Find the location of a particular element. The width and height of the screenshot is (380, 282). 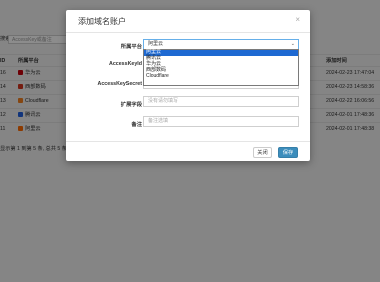

chevron-down-icon: ⌄ is located at coordinates (292, 44).